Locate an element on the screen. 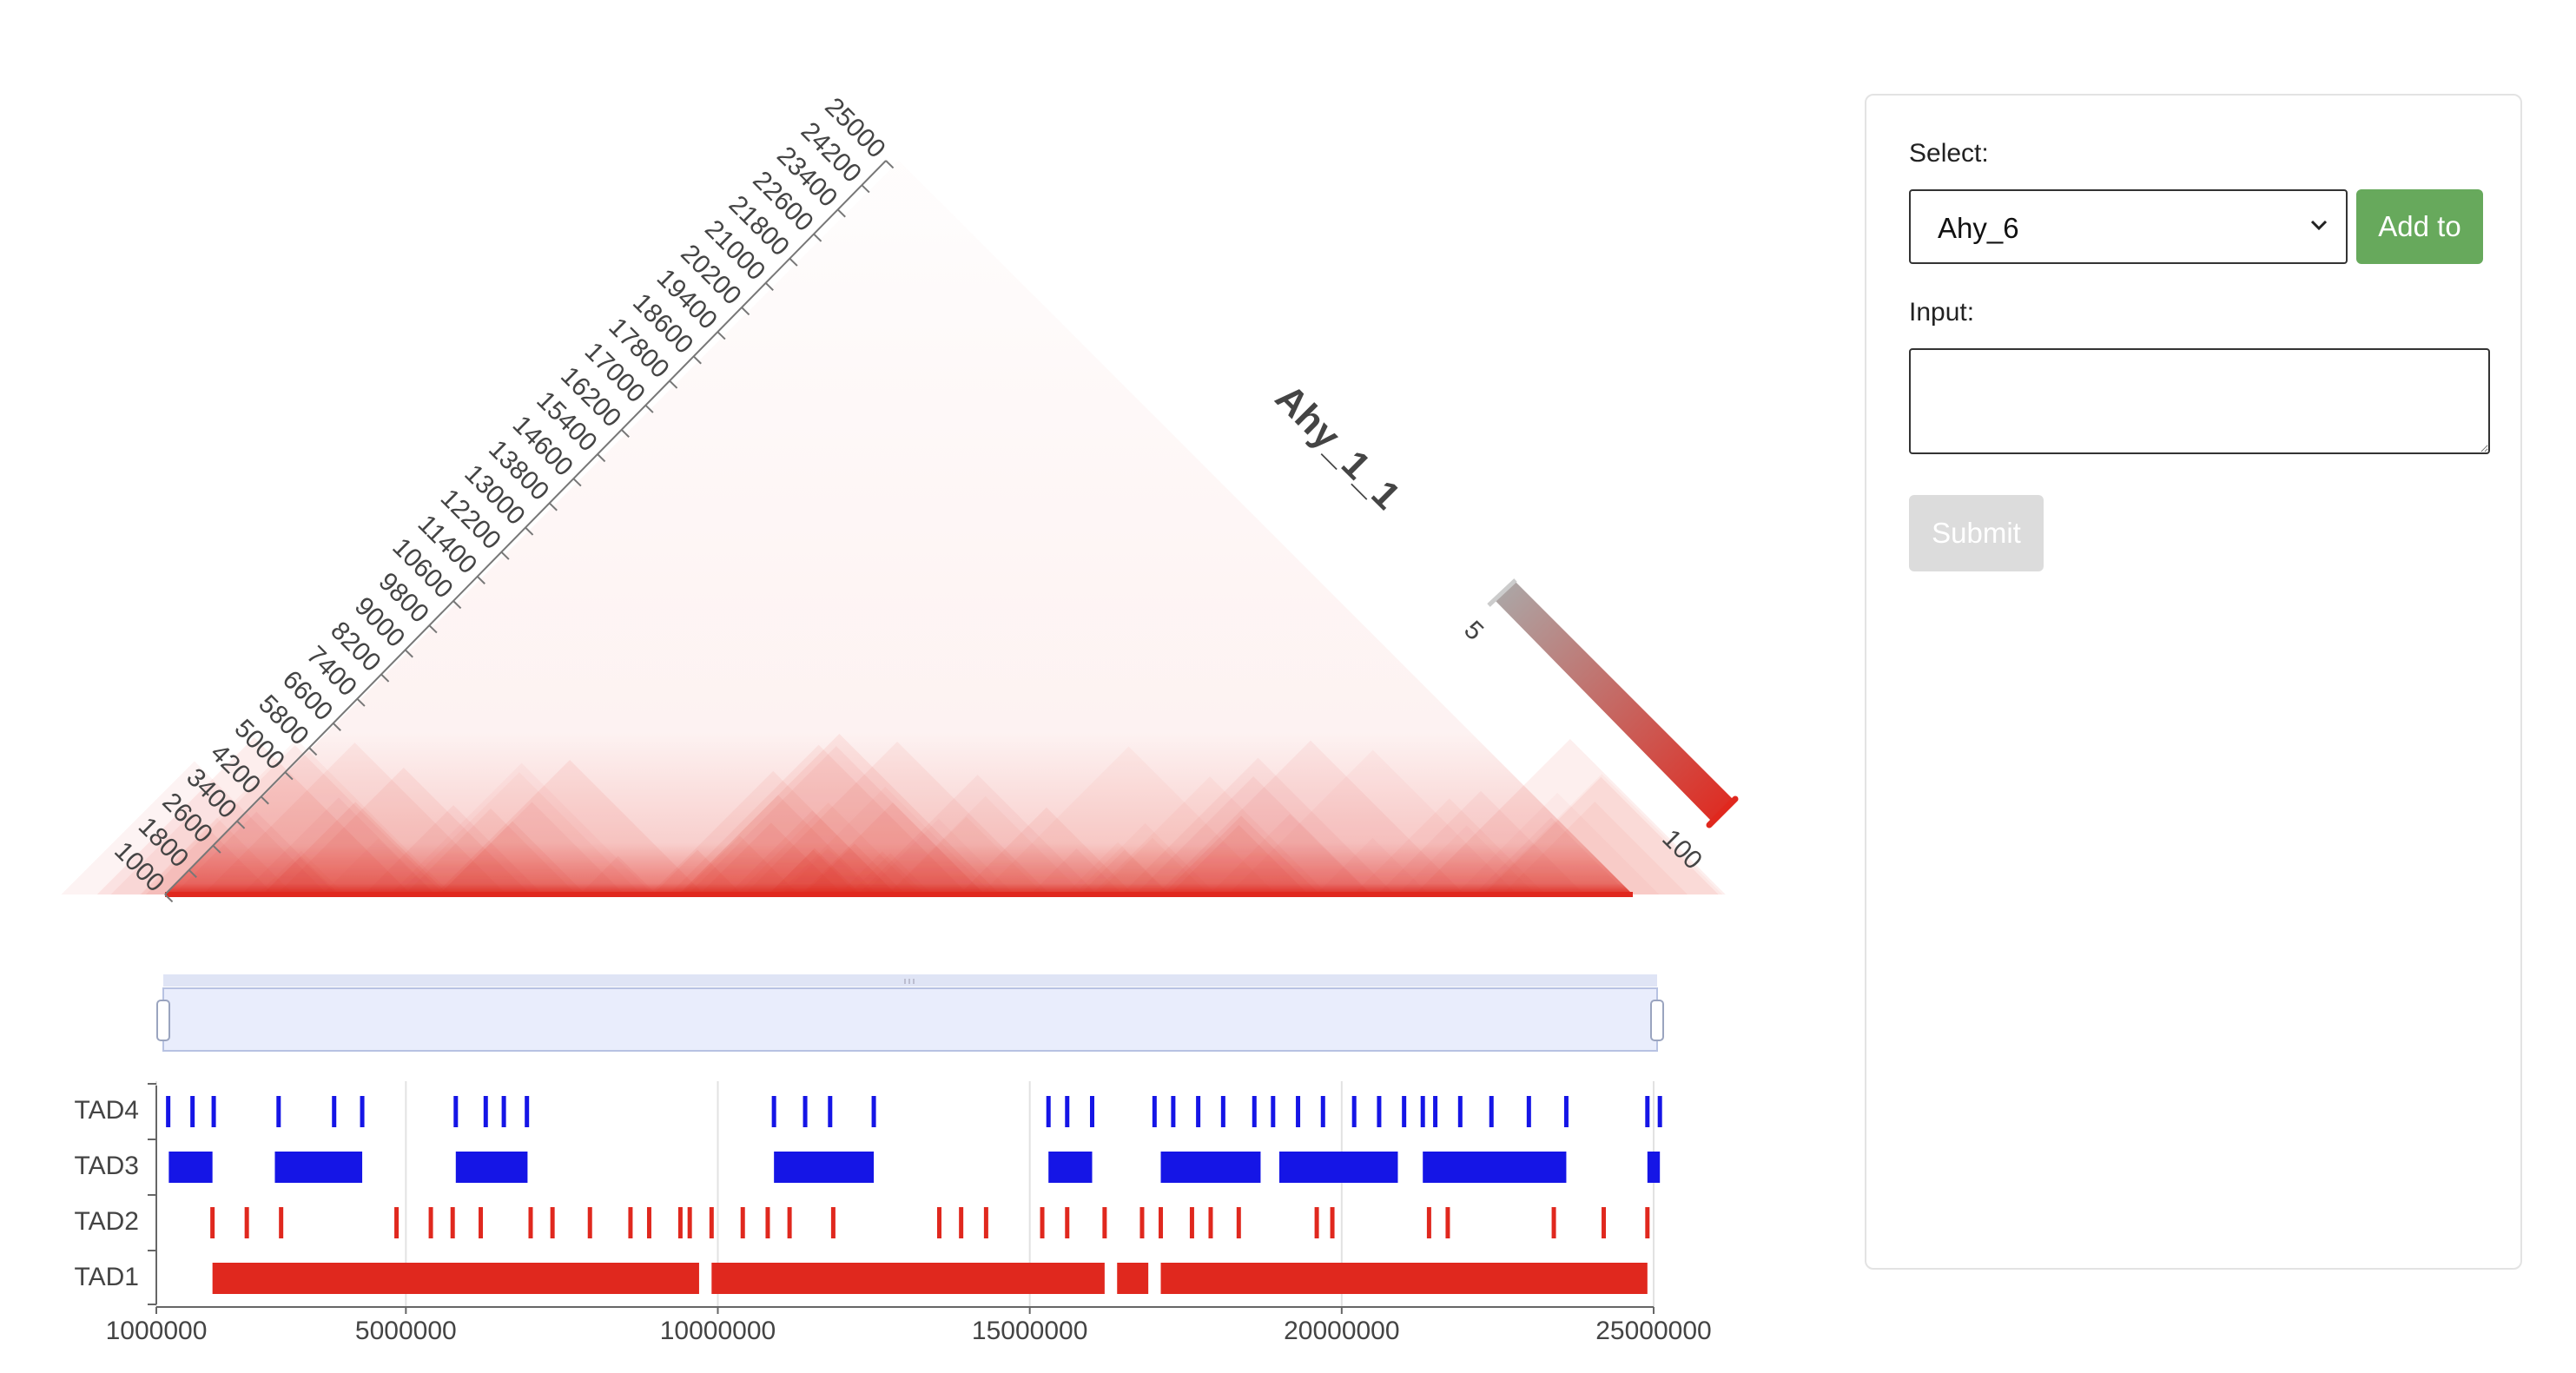 Image resolution: width=2576 pixels, height=1373 pixels. input-field is located at coordinates (2199, 401).